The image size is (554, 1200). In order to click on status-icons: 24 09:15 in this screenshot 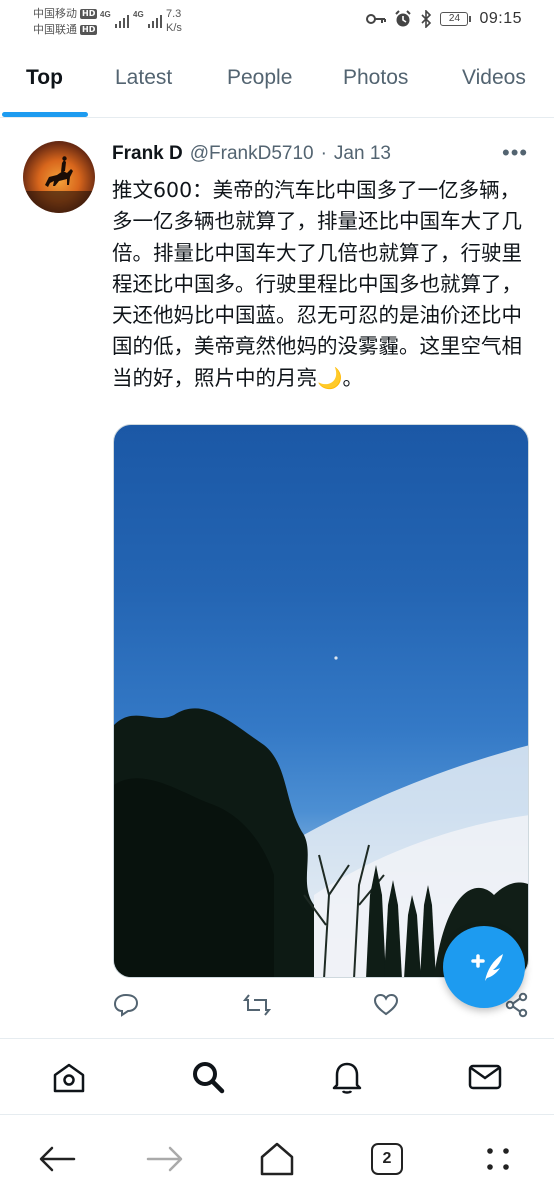, I will do `click(444, 19)`.